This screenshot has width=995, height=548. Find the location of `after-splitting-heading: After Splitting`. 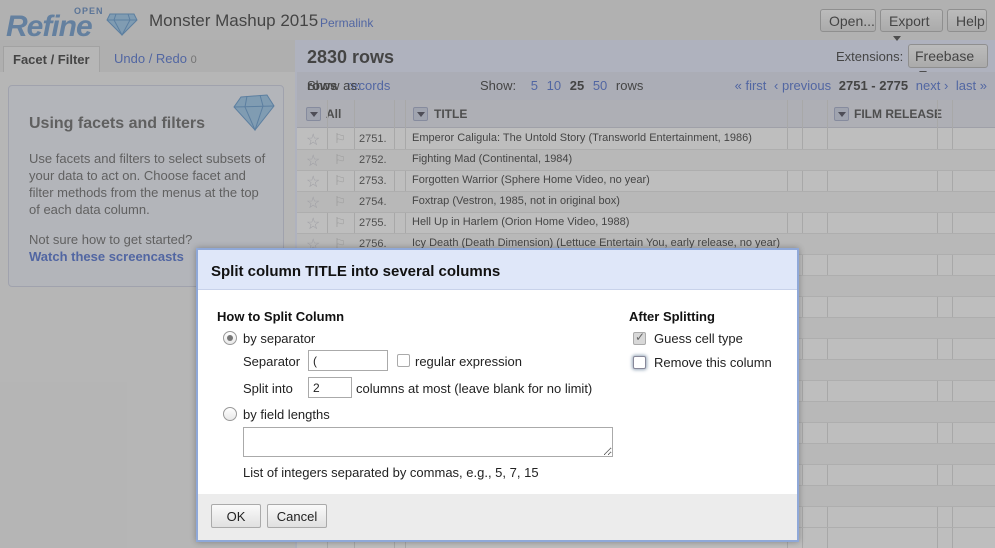

after-splitting-heading: After Splitting is located at coordinates (672, 316).